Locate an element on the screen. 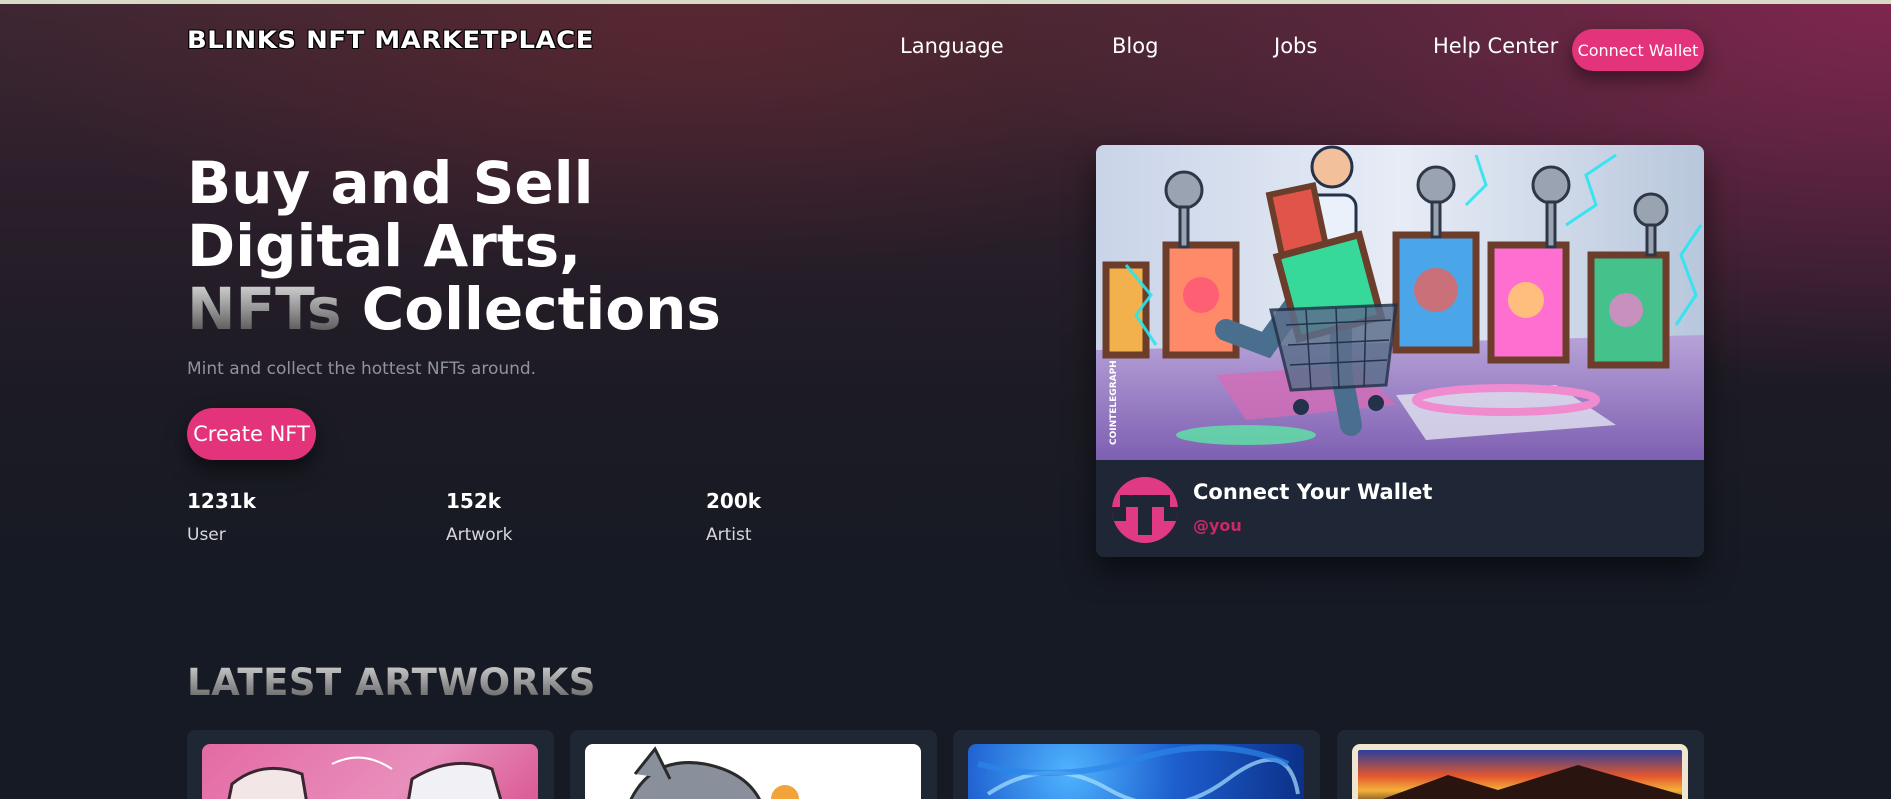 This screenshot has width=1891, height=799. headline-line-2: Digital Arts, is located at coordinates (384, 246).